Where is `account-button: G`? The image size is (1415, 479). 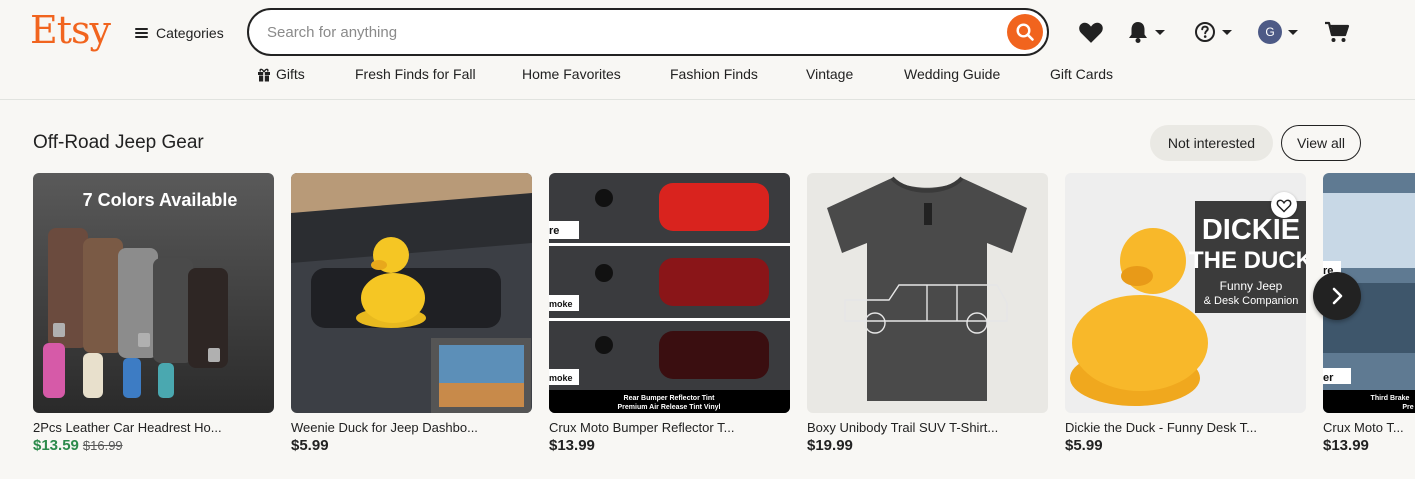 account-button: G is located at coordinates (1278, 32).